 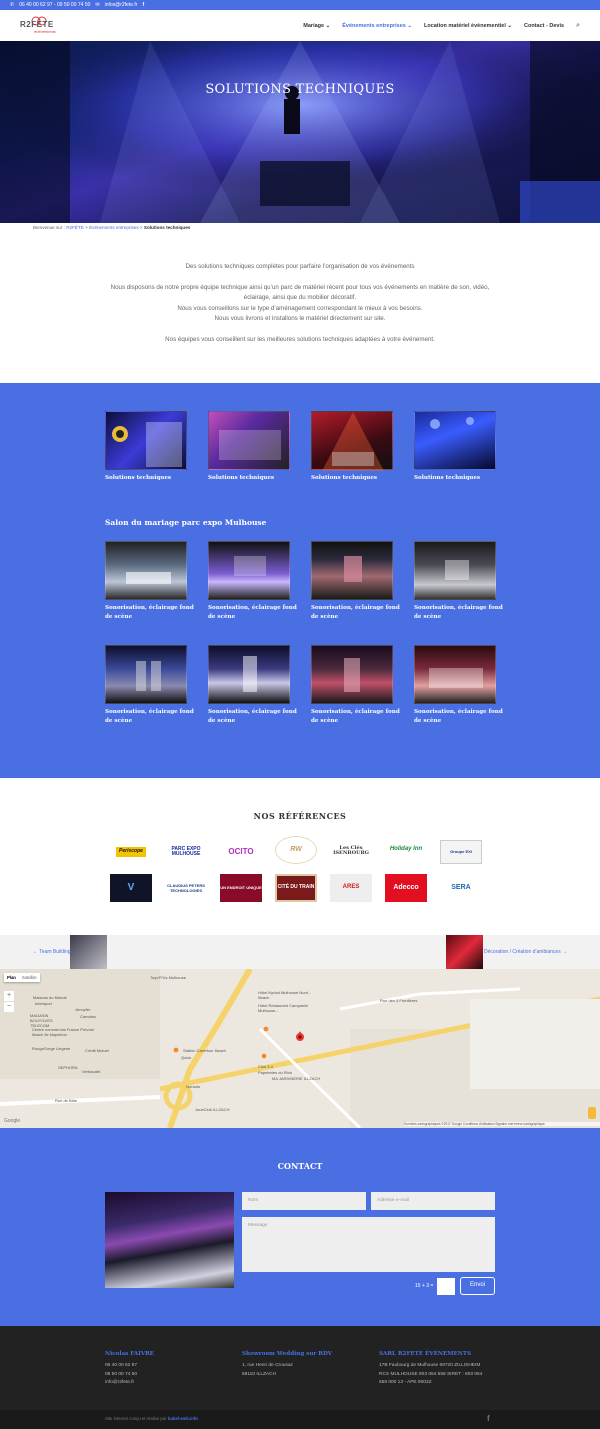 I want to click on map-label: Intersport, so click(x=43, y=1003).